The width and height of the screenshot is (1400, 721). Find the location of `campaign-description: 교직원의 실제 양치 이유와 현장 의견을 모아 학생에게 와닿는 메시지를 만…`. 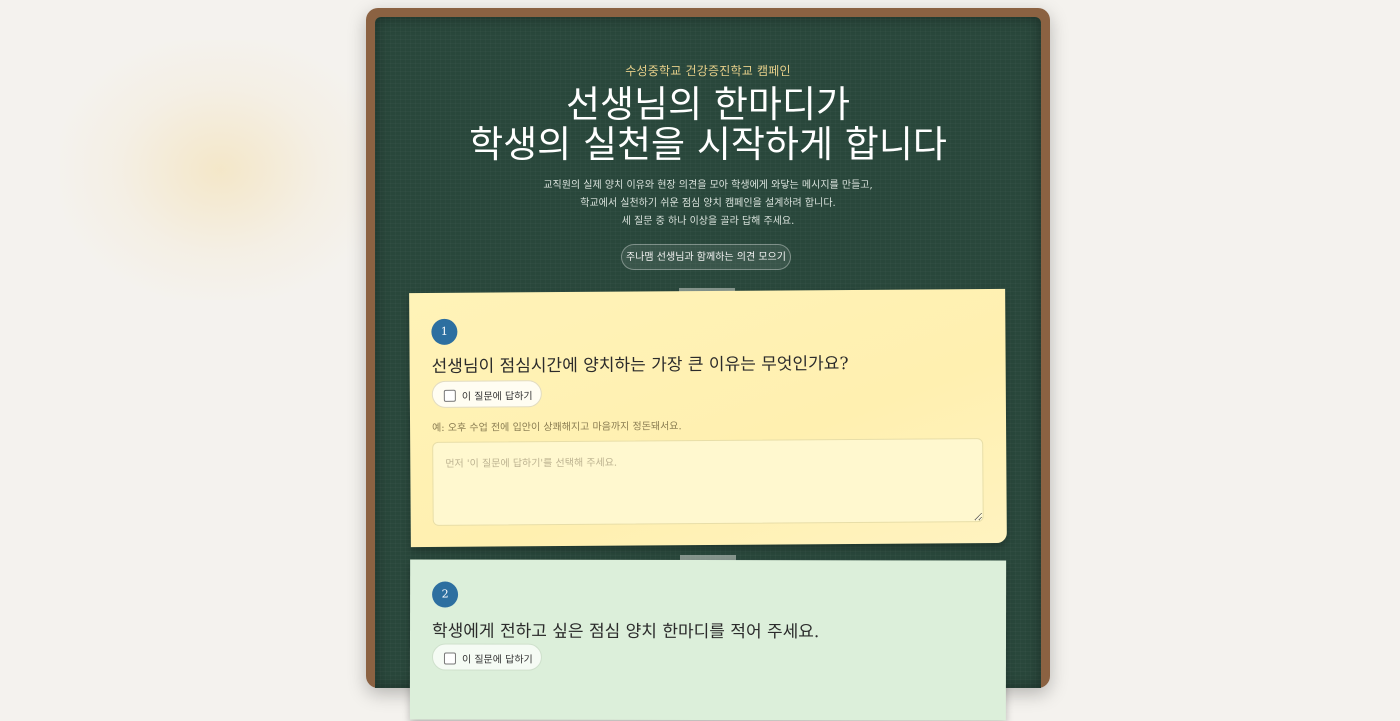

campaign-description: 교직원의 실제 양치 이유와 현장 의견을 모아 학생에게 와닿는 메시지를 만… is located at coordinates (708, 204).